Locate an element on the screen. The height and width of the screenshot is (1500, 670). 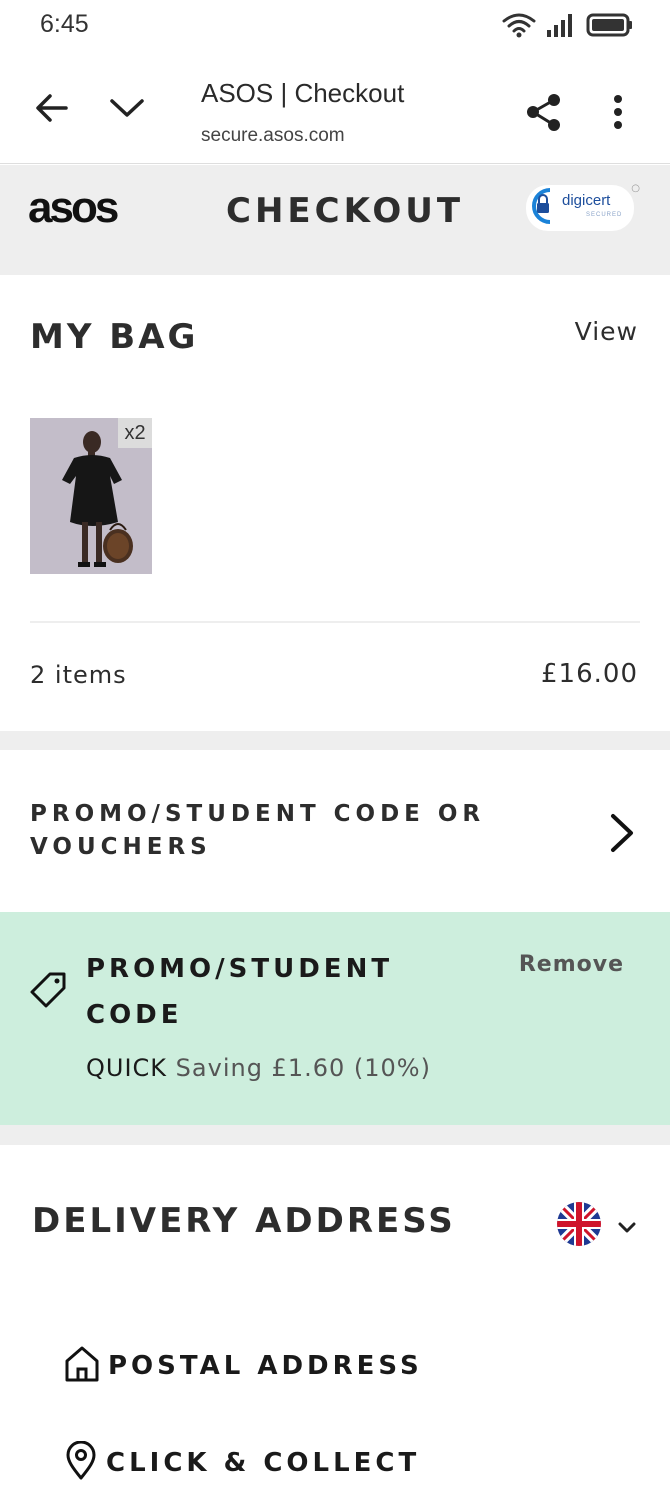
checkout-title: CHECKOUT is located at coordinates (345, 211).